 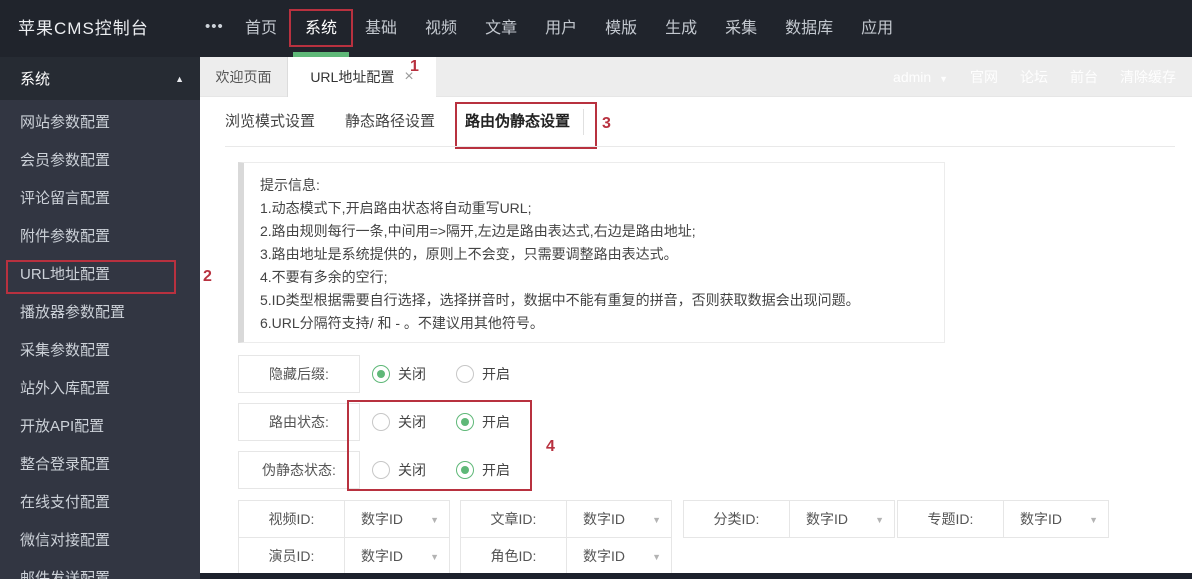 What do you see at coordinates (441, 28) in the screenshot?
I see `nav-item-video: 视频` at bounding box center [441, 28].